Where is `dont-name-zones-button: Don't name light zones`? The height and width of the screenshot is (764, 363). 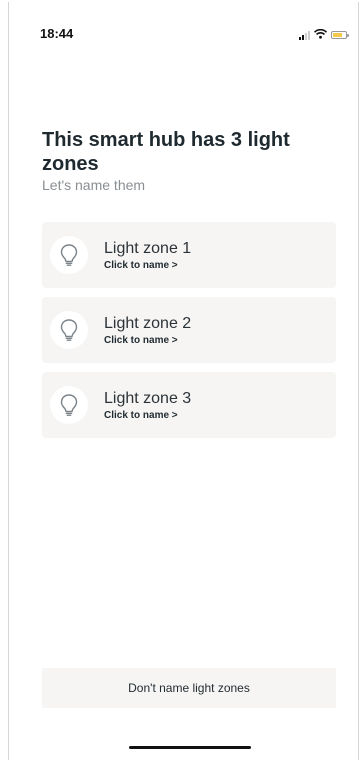
dont-name-zones-button: Don't name light zones is located at coordinates (189, 688).